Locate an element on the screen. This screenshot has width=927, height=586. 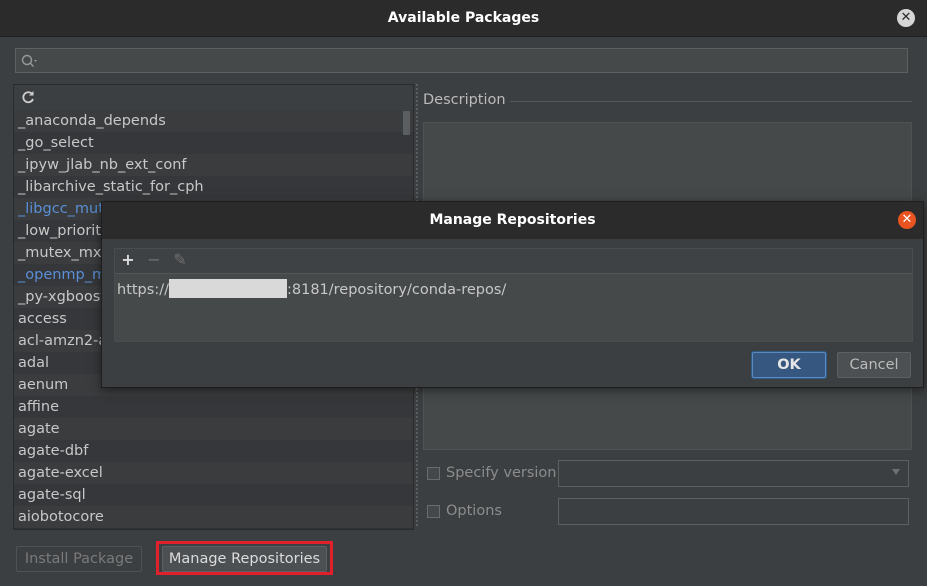
list-item: affine is located at coordinates (213, 407).